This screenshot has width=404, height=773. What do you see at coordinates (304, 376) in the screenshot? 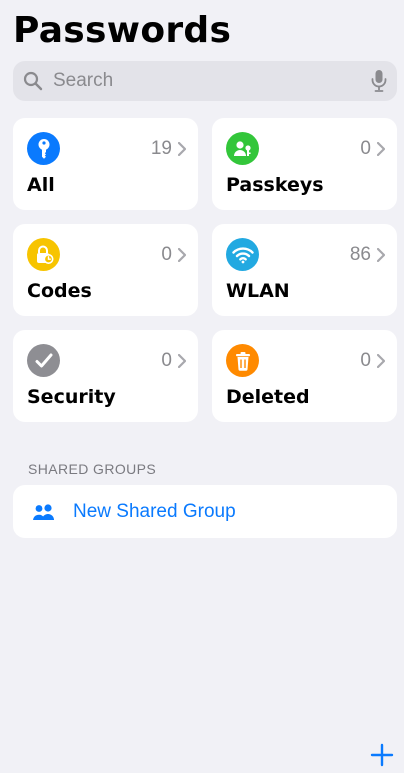
I see `deleted-card: 0 Deleted` at bounding box center [304, 376].